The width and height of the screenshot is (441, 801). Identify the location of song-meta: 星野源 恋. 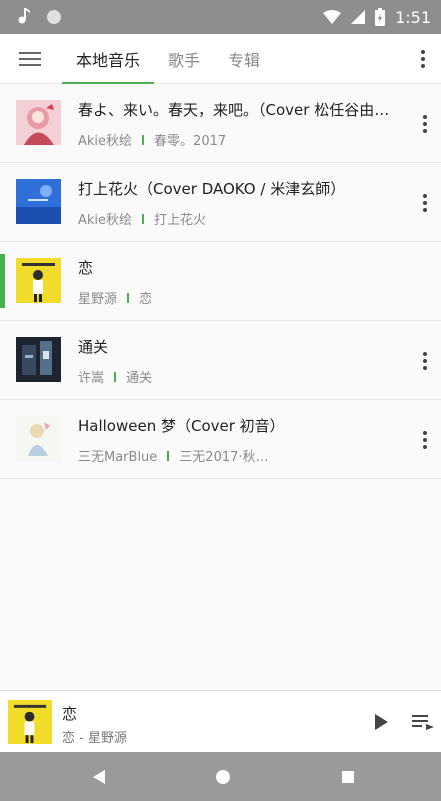
(115, 297).